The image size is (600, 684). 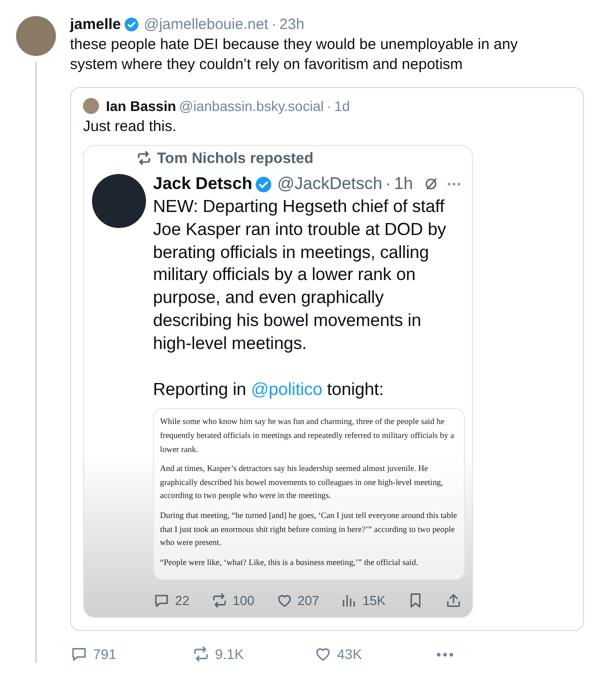 What do you see at coordinates (329, 184) in the screenshot?
I see `author-handle: @JackDetsch` at bounding box center [329, 184].